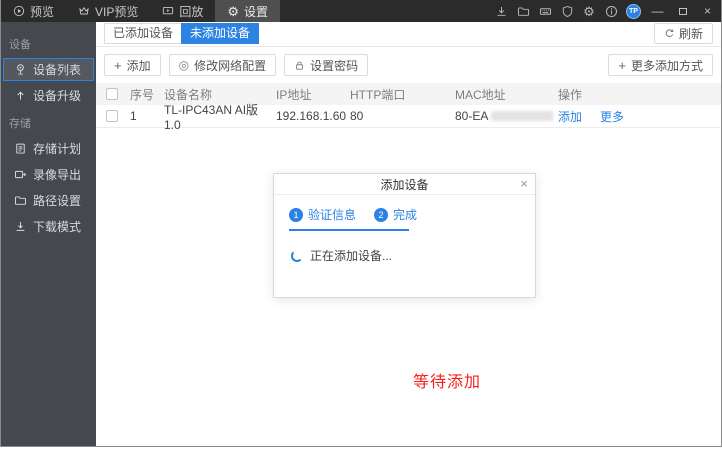 The width and height of the screenshot is (722, 451). Describe the element at coordinates (184, 65) in the screenshot. I see `network-config-icon: ◎` at that location.